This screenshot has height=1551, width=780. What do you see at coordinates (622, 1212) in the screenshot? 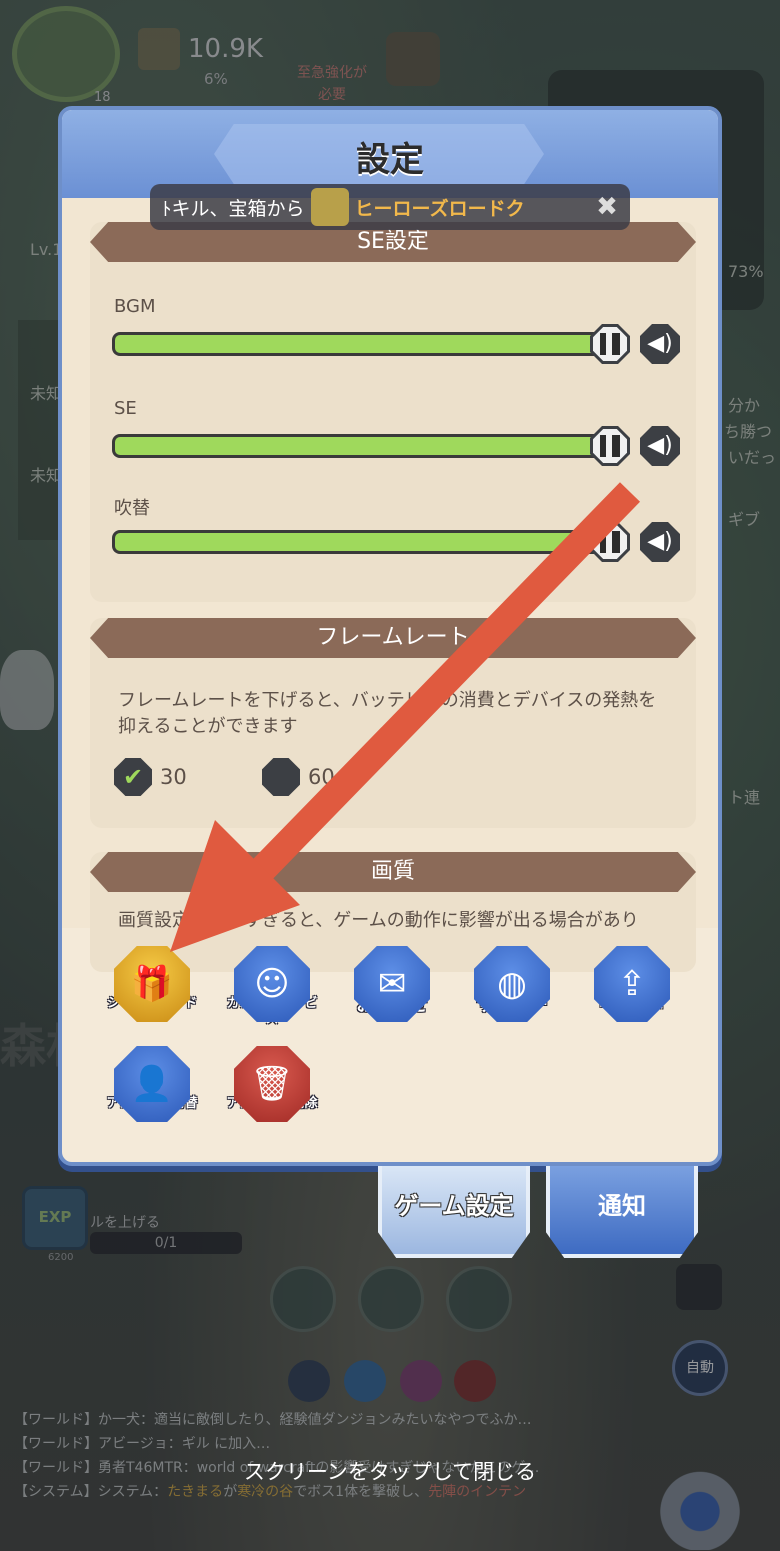
I see `tab-notifications: 通知` at bounding box center [622, 1212].